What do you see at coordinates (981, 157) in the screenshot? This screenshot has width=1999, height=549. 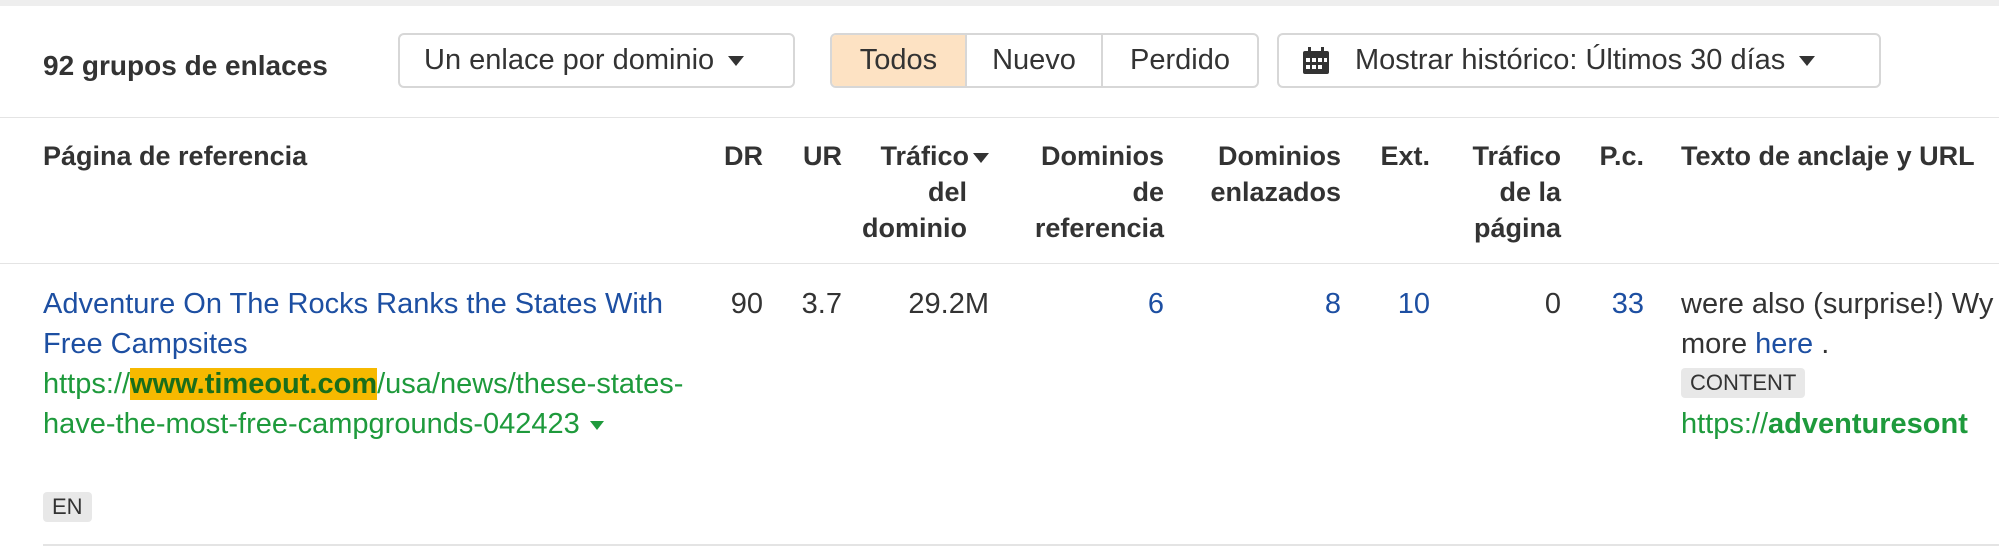 I see `sort-desc-icon` at bounding box center [981, 157].